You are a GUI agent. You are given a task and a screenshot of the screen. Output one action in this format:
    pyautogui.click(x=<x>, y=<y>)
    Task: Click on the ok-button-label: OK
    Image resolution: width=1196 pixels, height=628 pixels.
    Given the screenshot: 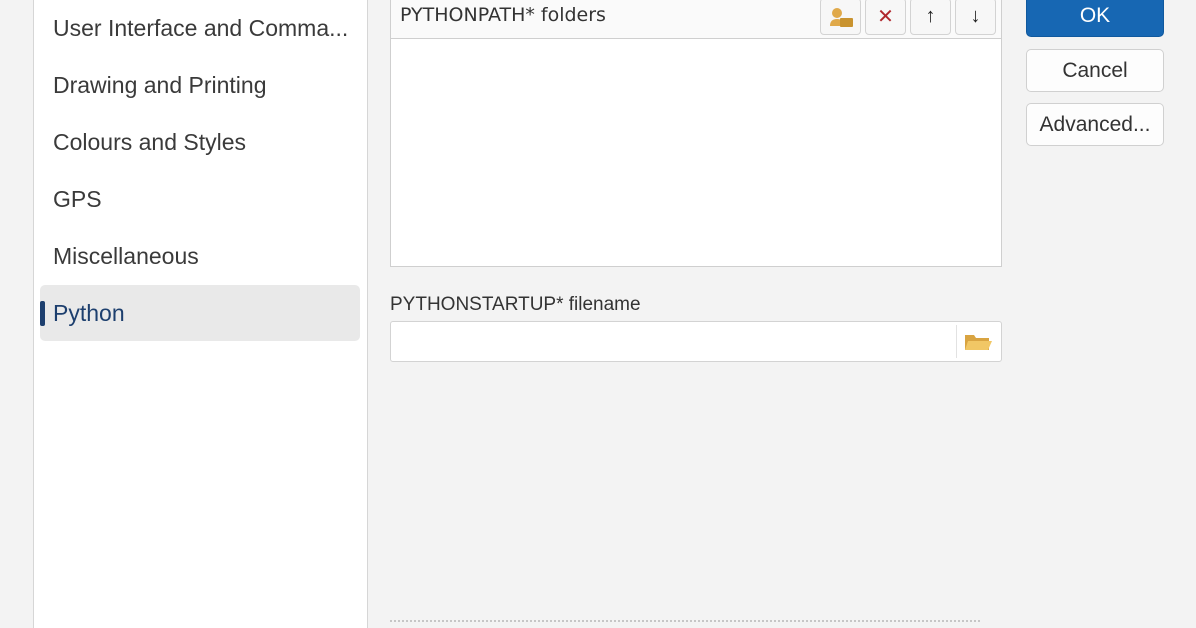 What is the action you would take?
    pyautogui.click(x=1095, y=15)
    